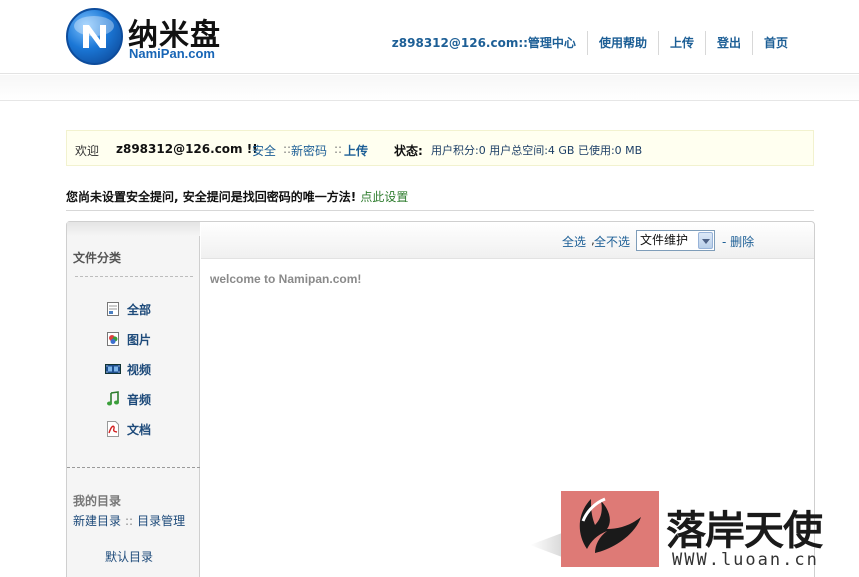  Describe the element at coordinates (139, 399) in the screenshot. I see `category-audio-label: 音频` at that location.